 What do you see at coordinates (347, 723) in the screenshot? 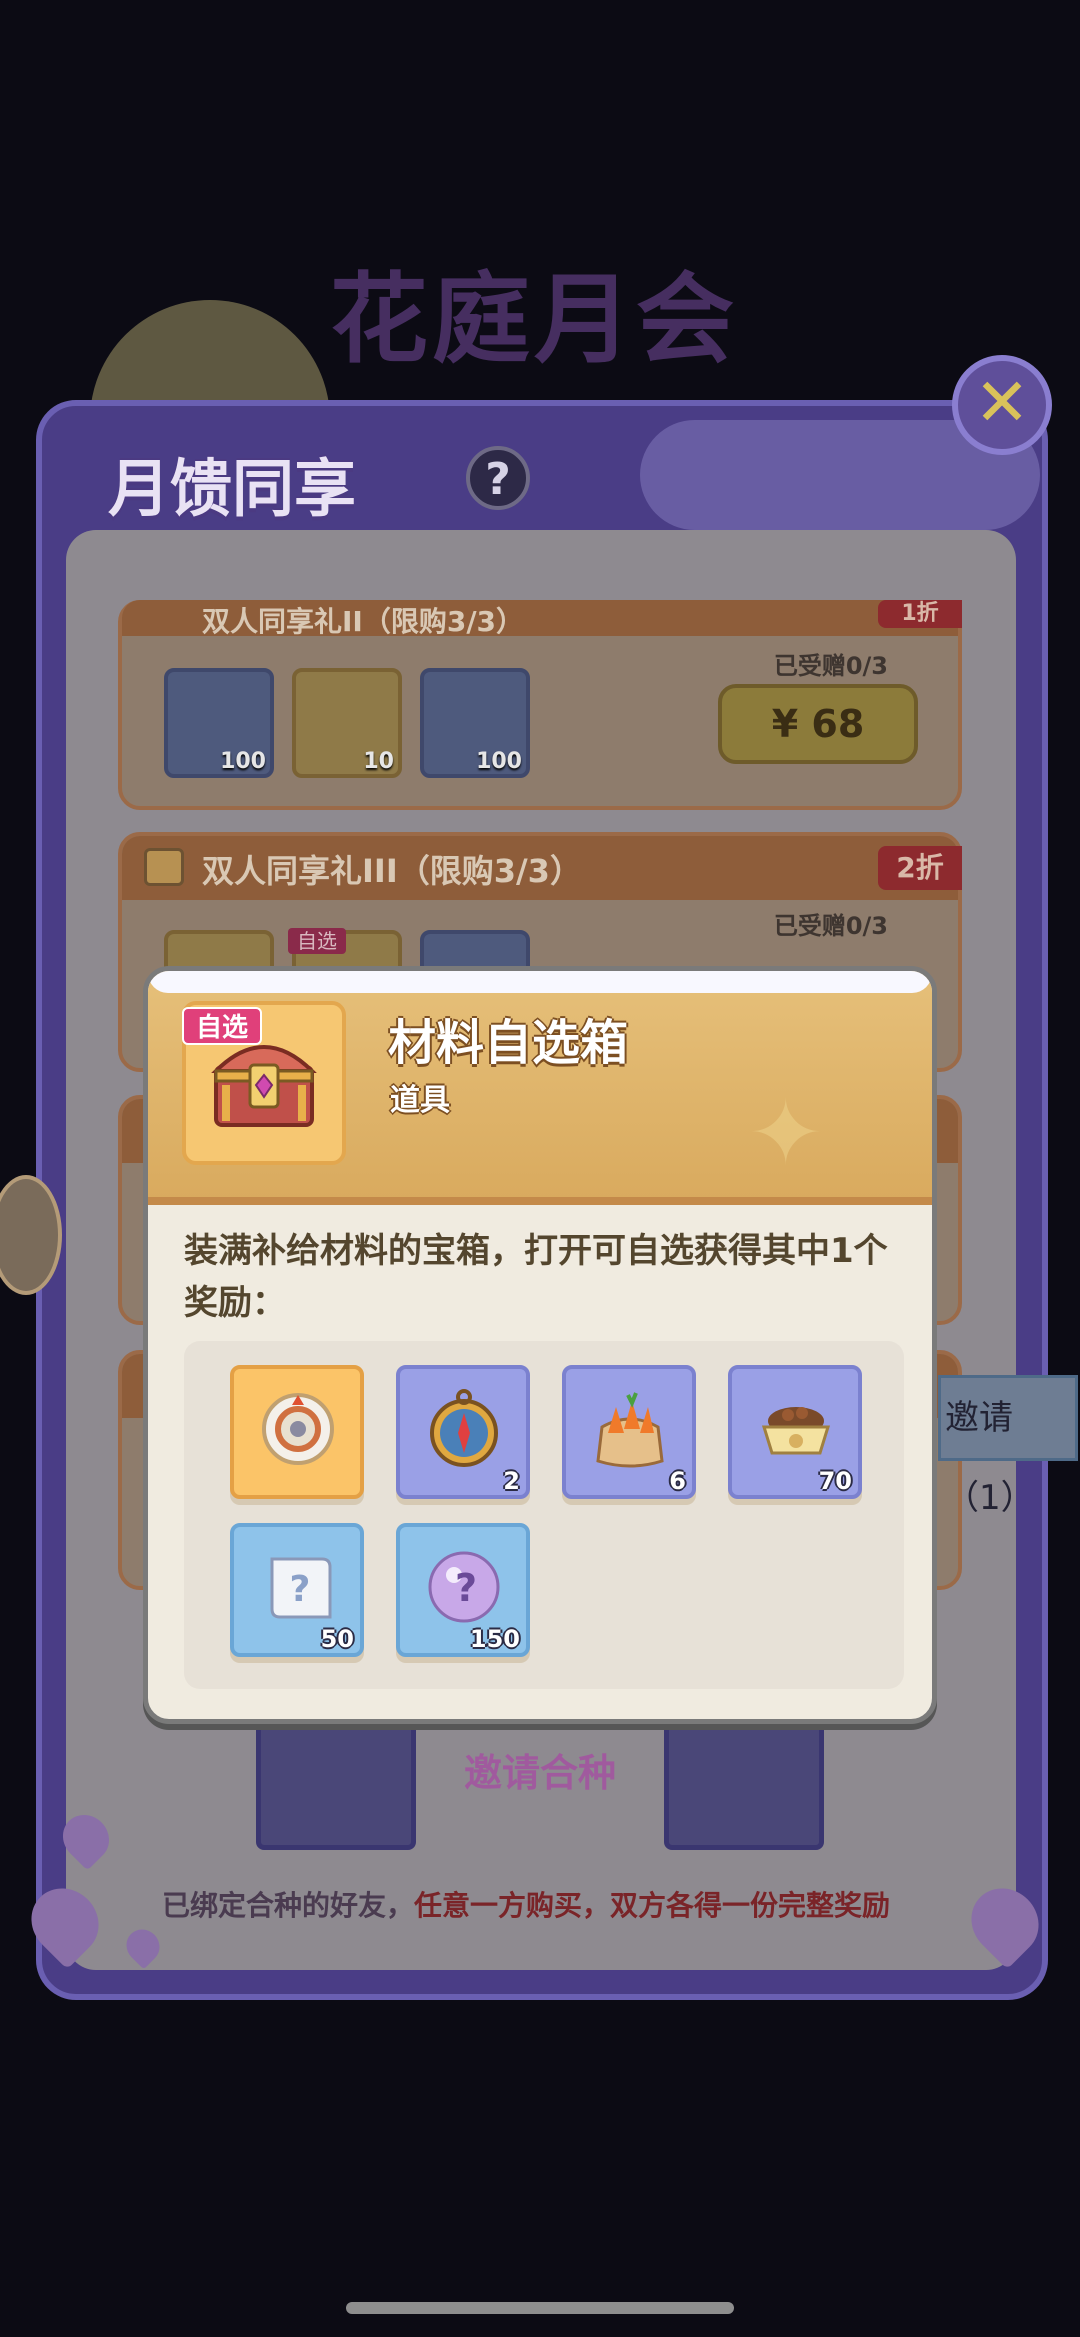
I see `golden-flower-badge-icon: 10` at bounding box center [347, 723].